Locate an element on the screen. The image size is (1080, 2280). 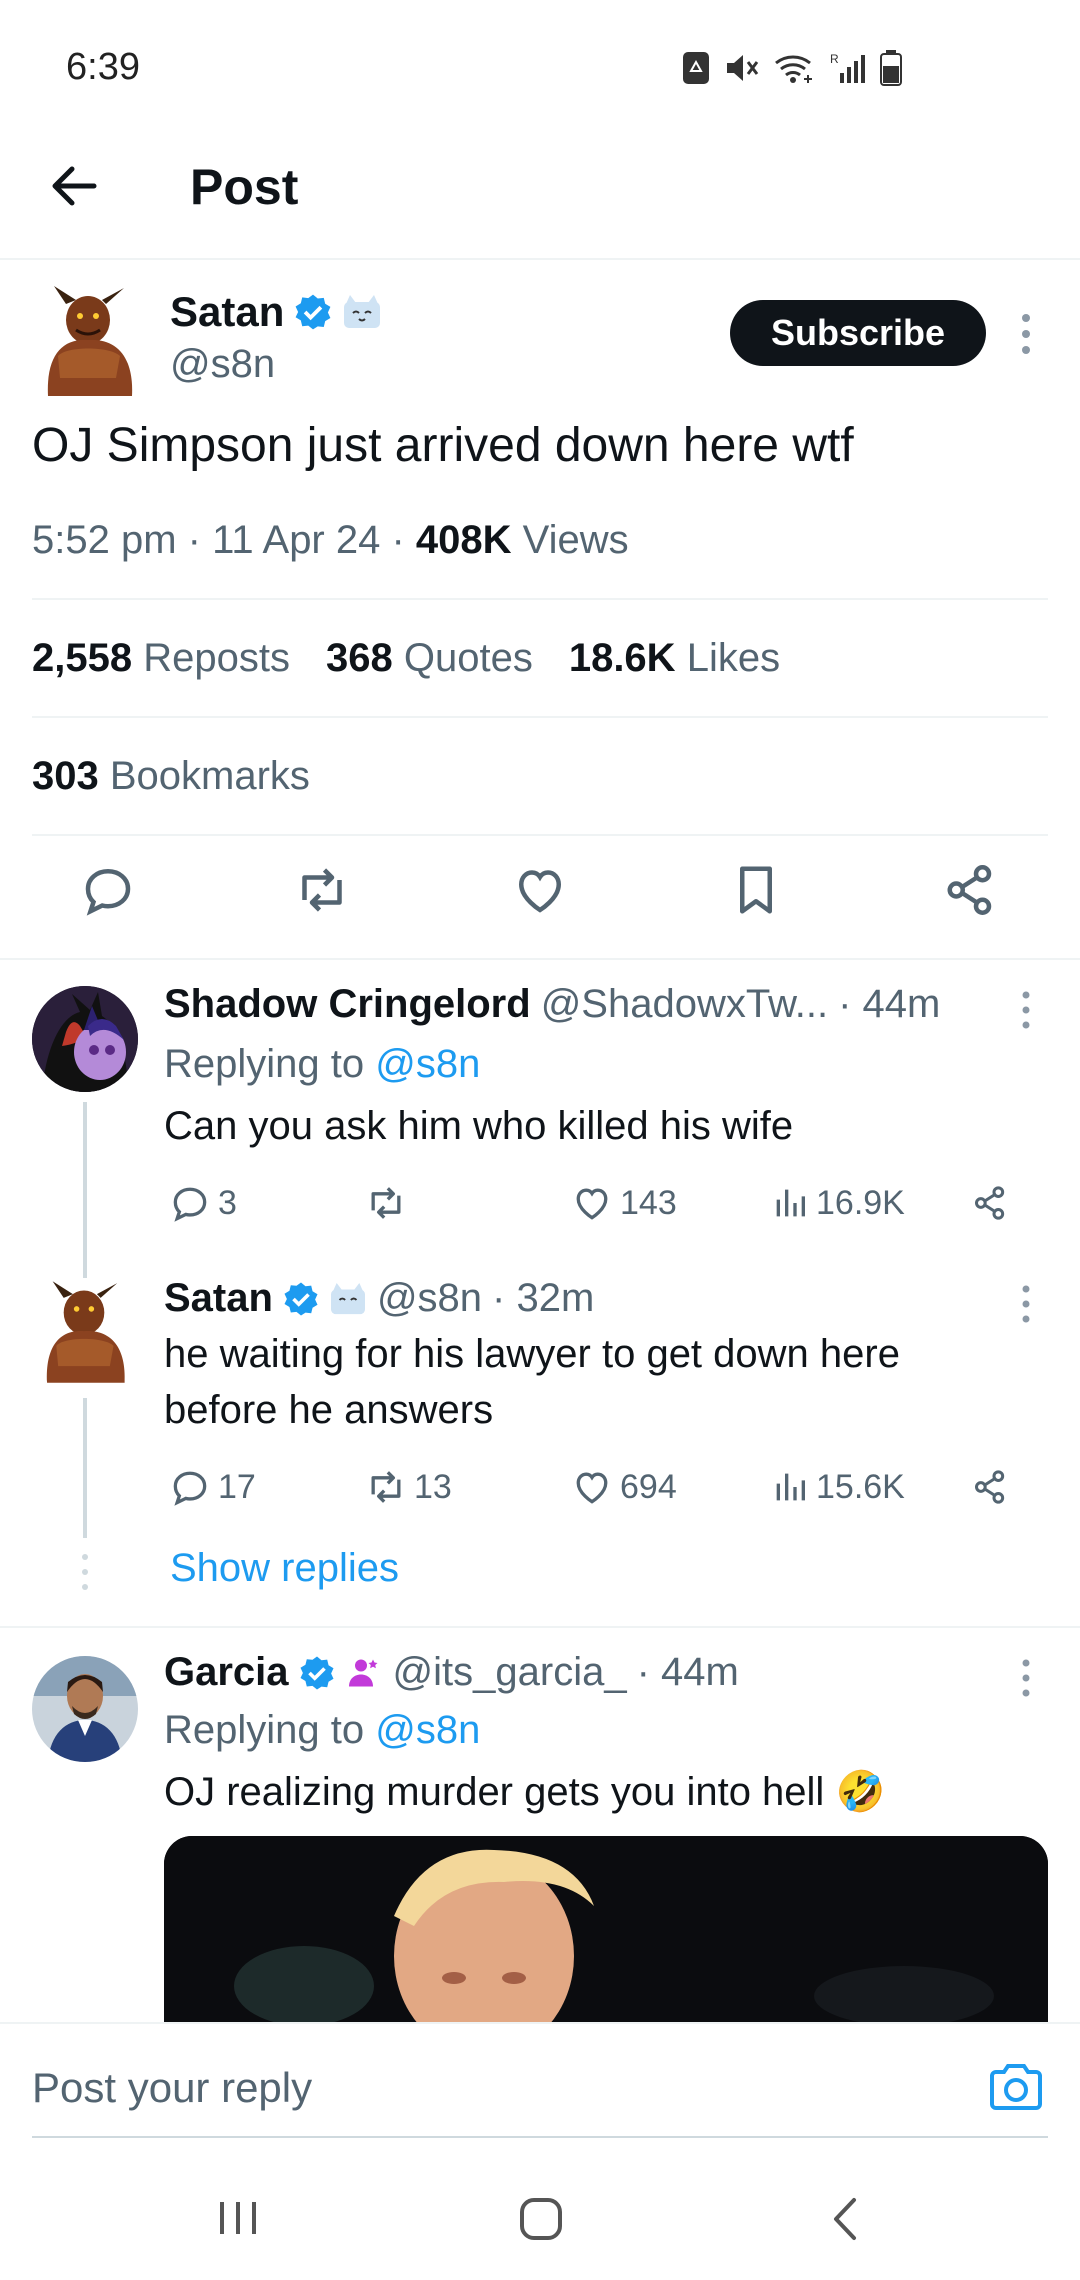
reply-media is located at coordinates (606, 1931).